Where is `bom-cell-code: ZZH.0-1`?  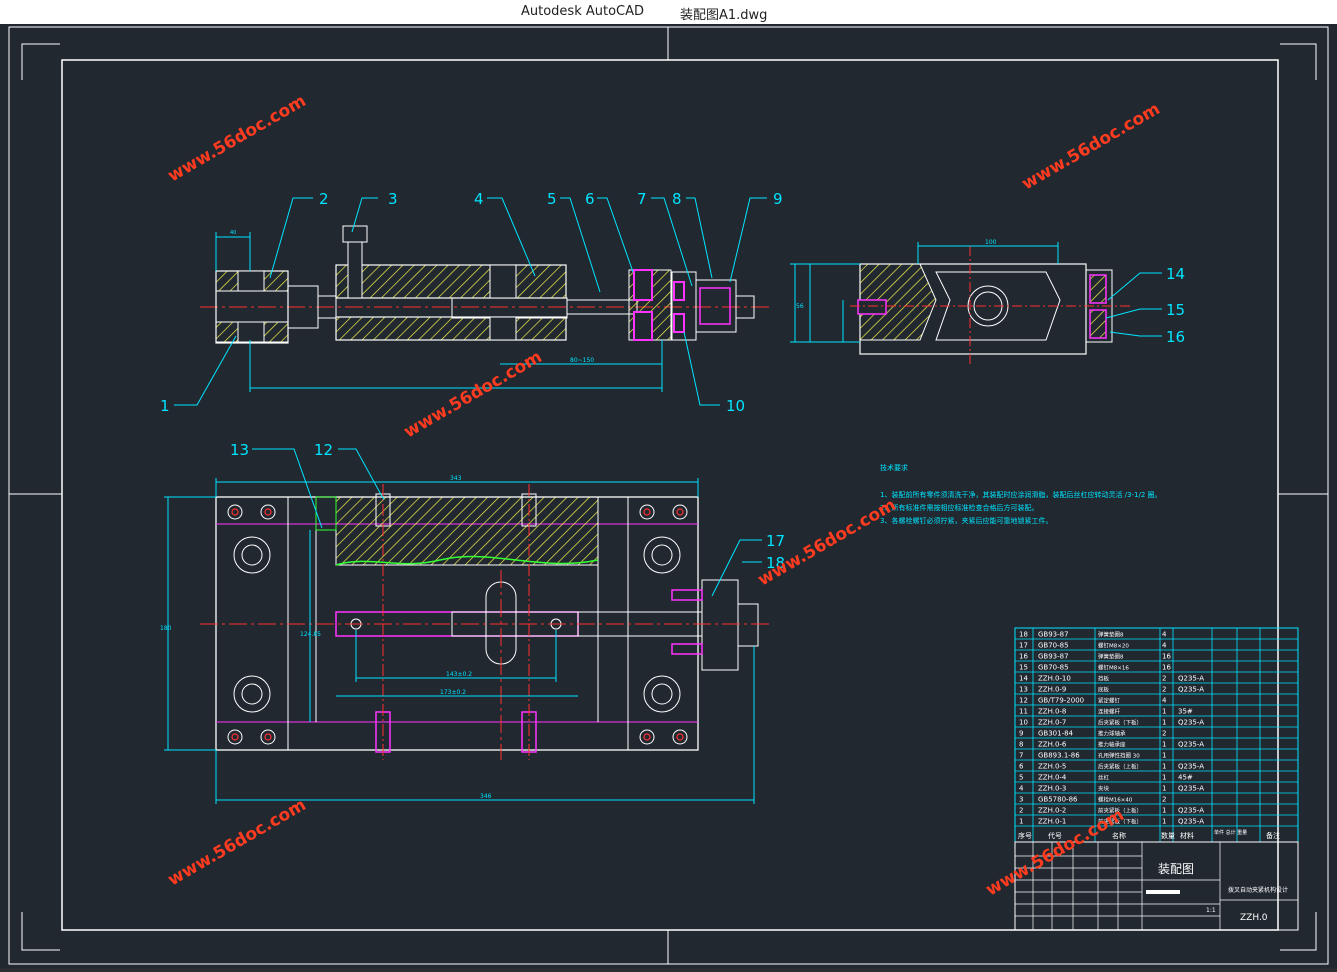
bom-cell-code: ZZH.0-1 is located at coordinates (1052, 822).